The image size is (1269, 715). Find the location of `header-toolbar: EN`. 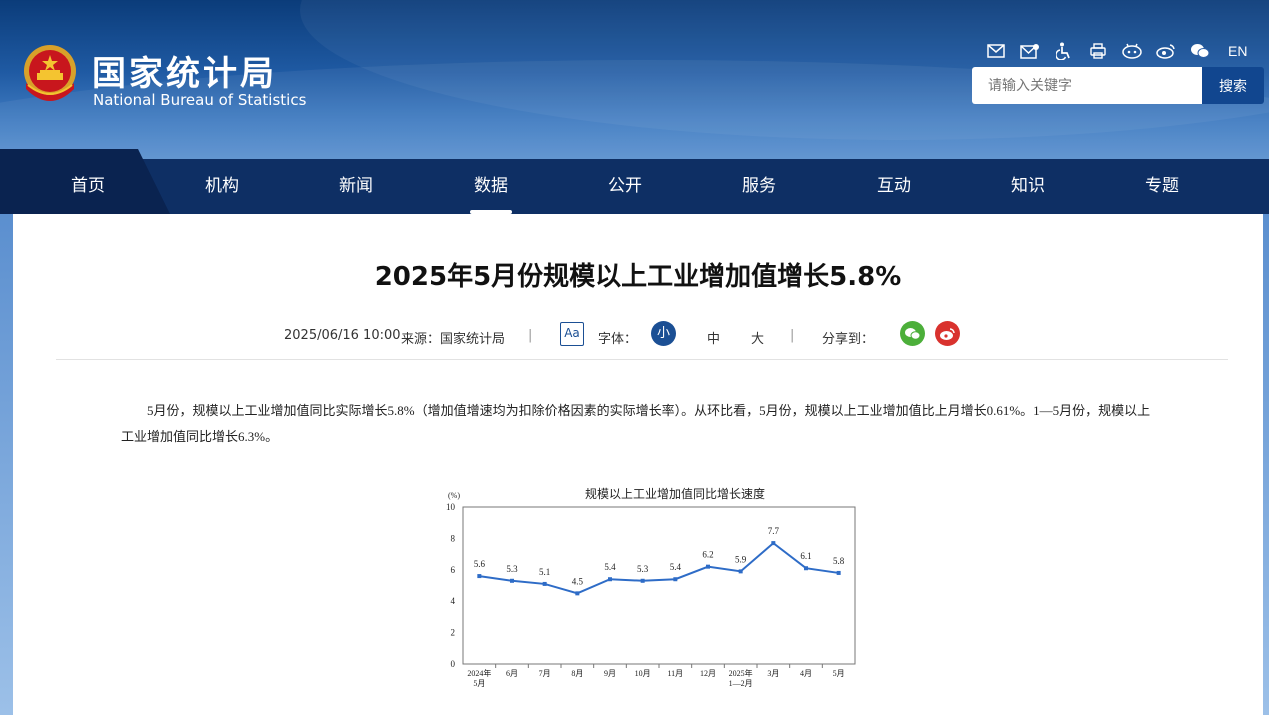

header-toolbar: EN is located at coordinates (1116, 51).